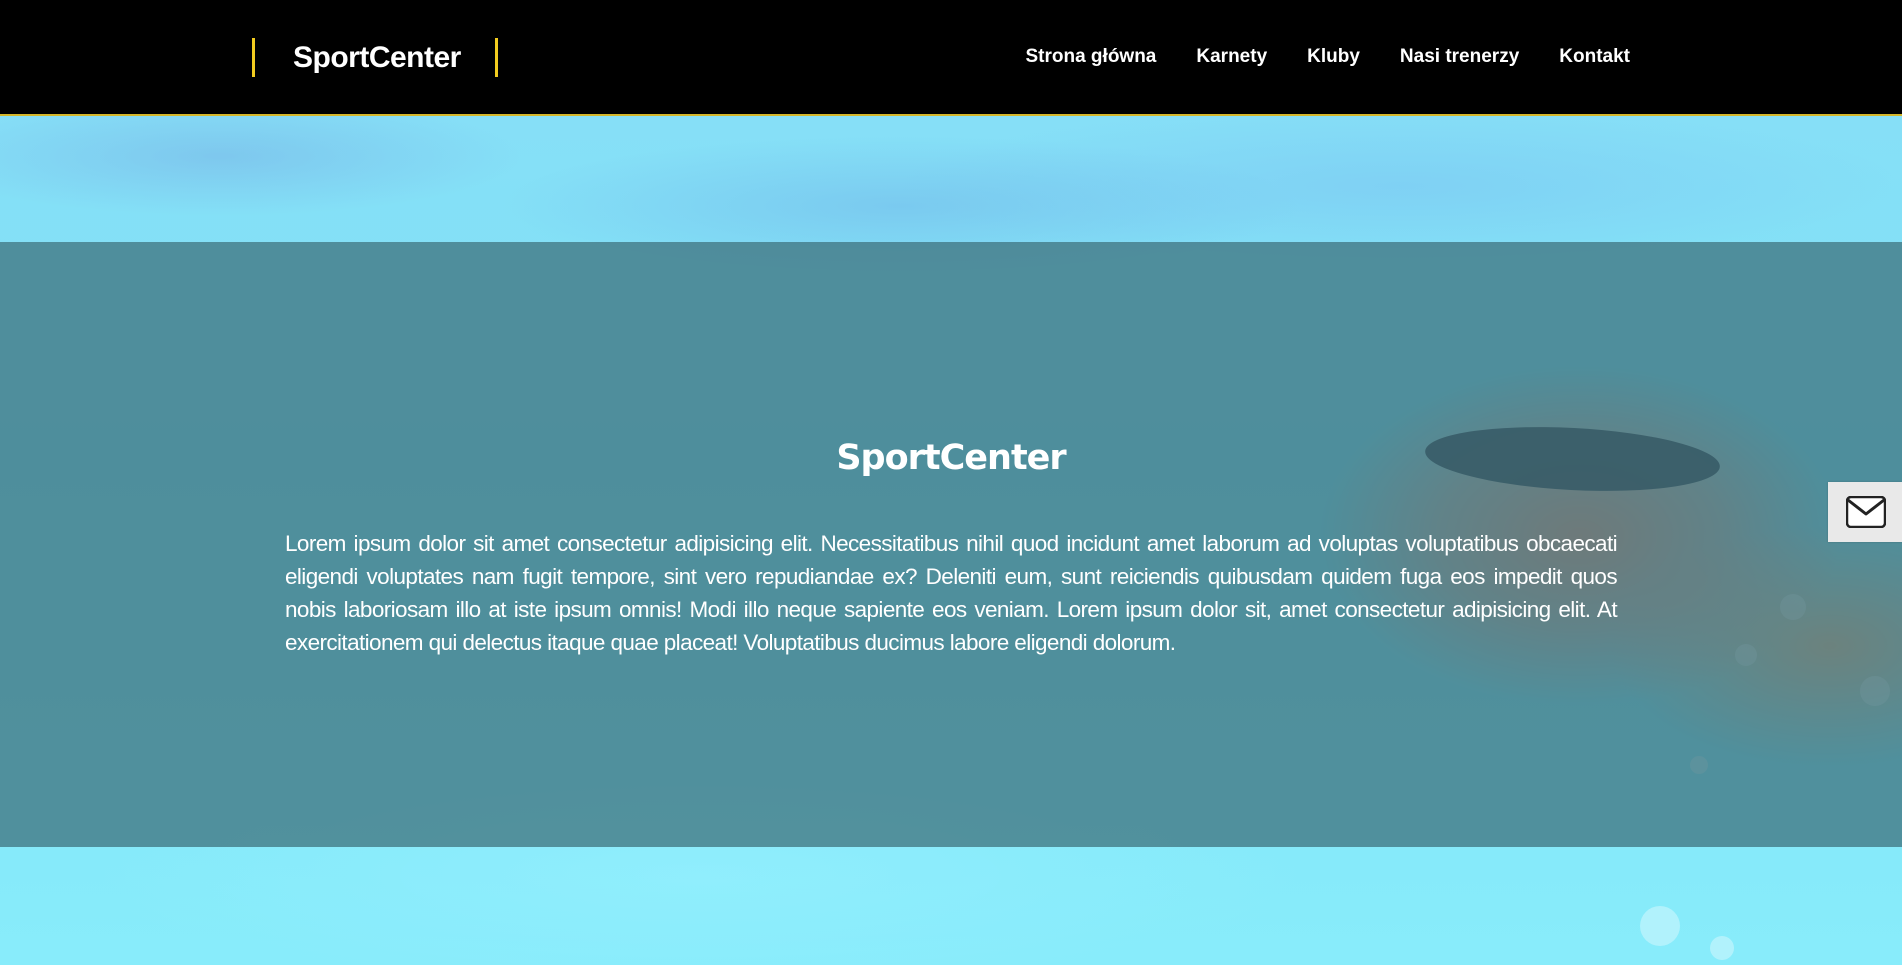 This screenshot has height=965, width=1902. Describe the element at coordinates (1594, 57) in the screenshot. I see `nav-link-contact: Kontakt` at that location.